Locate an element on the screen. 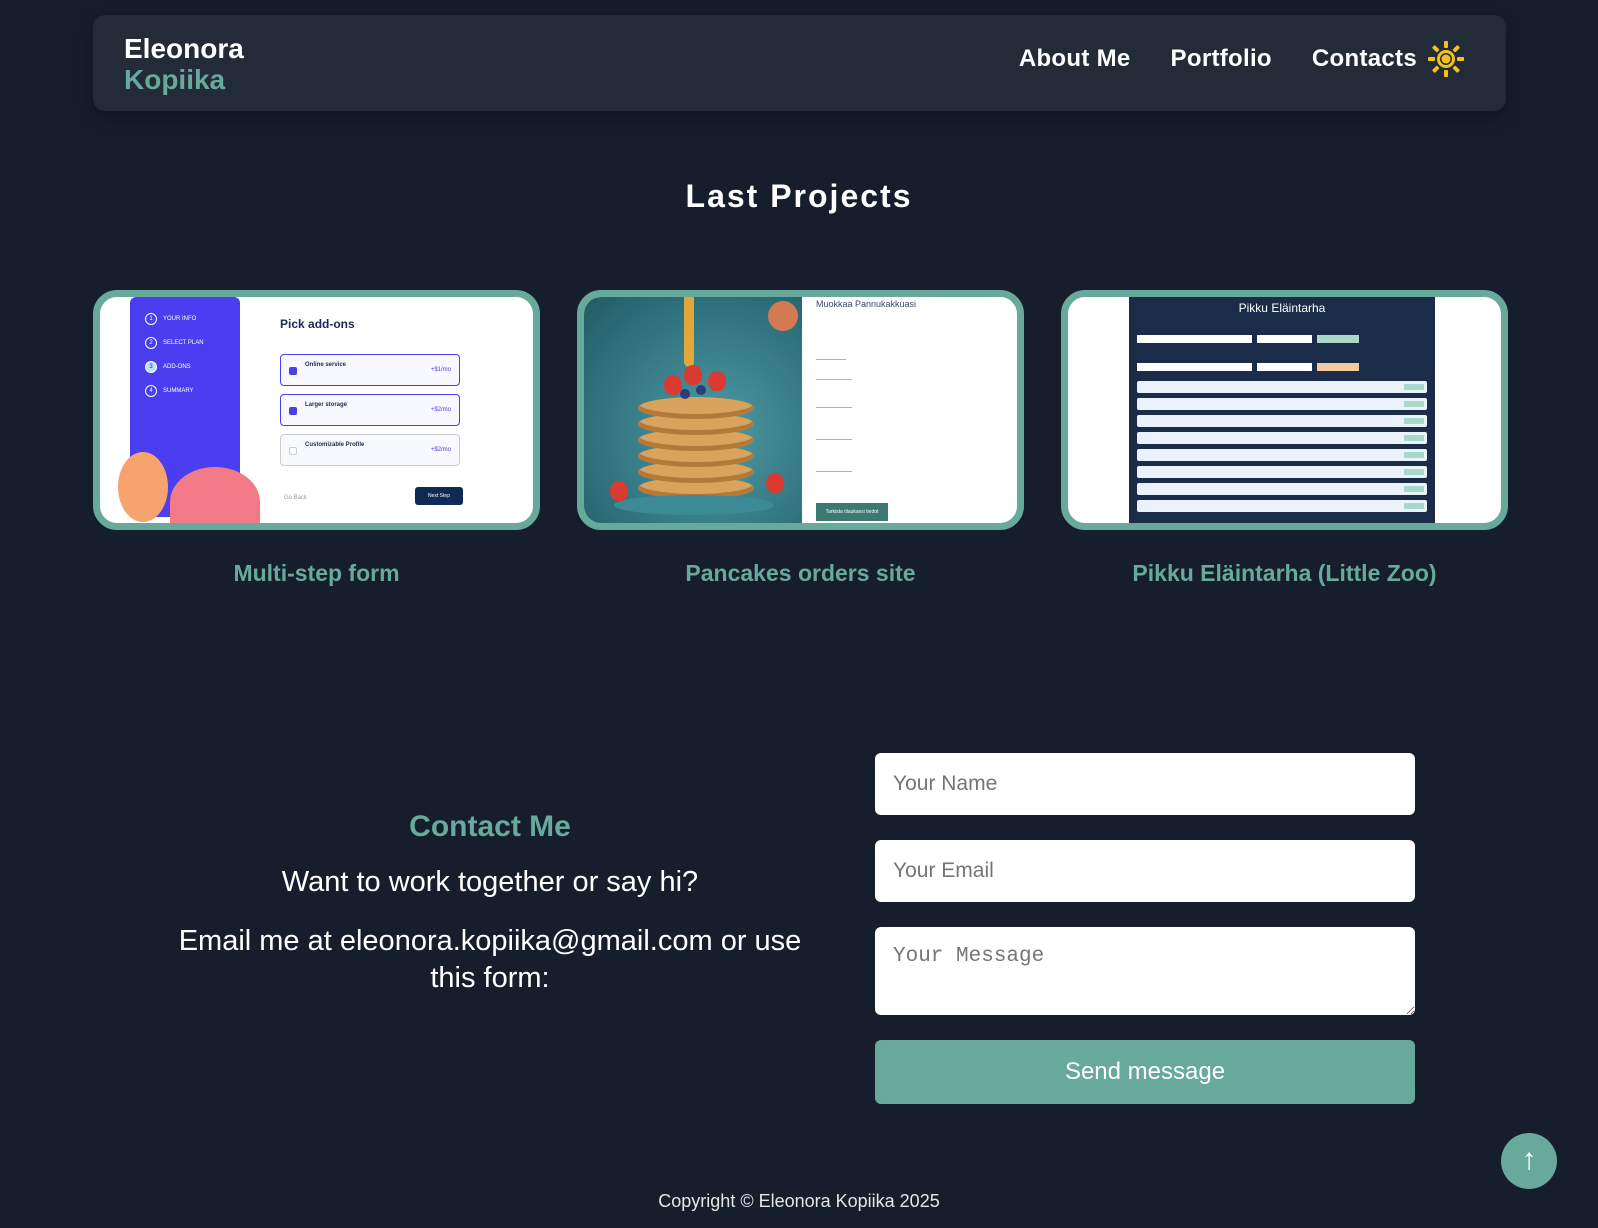 The image size is (1598, 1228). project-caption: Pikku Eläintarha (Little Zoo) is located at coordinates (1284, 573).